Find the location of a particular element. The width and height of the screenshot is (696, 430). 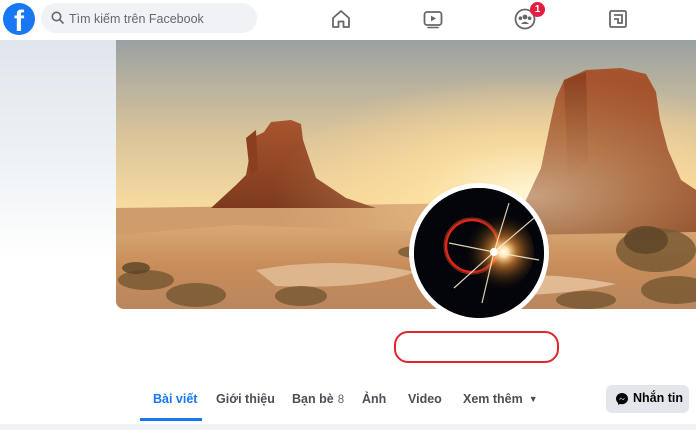

avatar-image is located at coordinates (479, 253).